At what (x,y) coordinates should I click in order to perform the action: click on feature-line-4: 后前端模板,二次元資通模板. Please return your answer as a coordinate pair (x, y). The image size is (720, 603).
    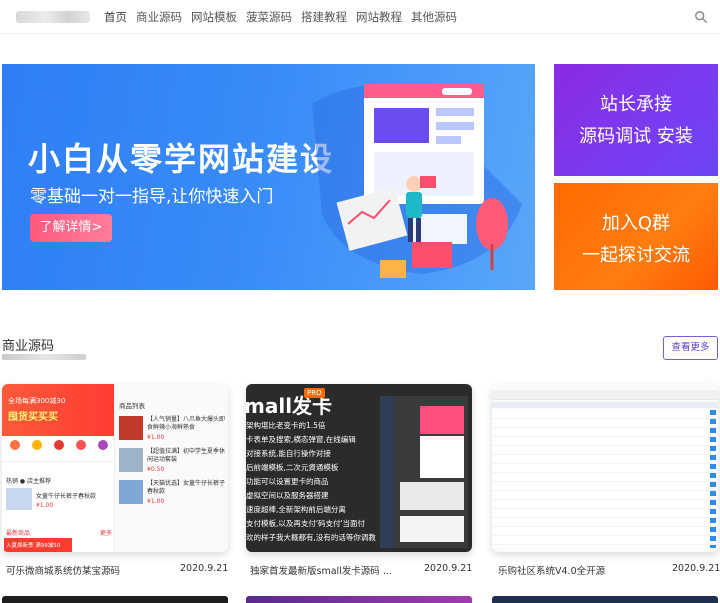
    Looking at the image, I should click on (292, 467).